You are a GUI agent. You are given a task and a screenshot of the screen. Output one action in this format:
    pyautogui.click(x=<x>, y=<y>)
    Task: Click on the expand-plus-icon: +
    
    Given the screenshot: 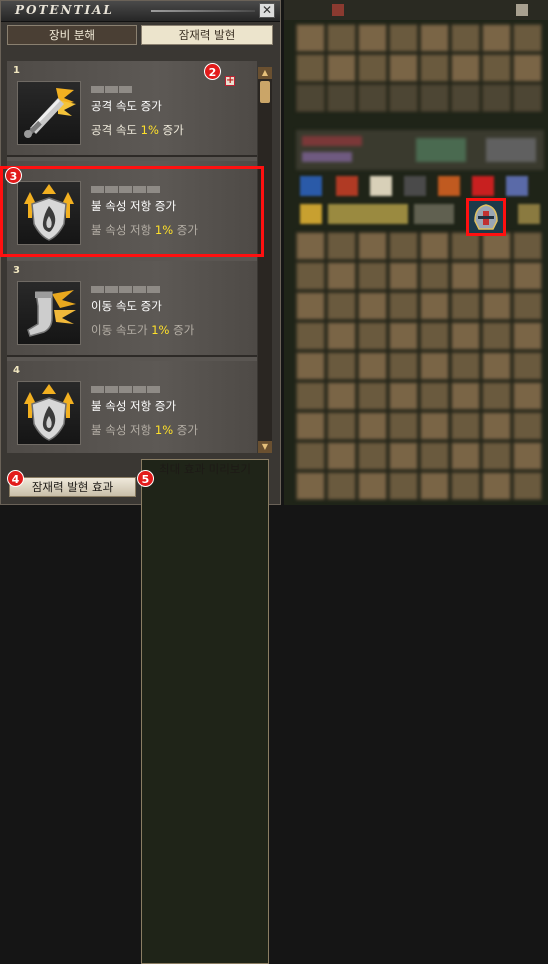 What is the action you would take?
    pyautogui.click(x=230, y=81)
    